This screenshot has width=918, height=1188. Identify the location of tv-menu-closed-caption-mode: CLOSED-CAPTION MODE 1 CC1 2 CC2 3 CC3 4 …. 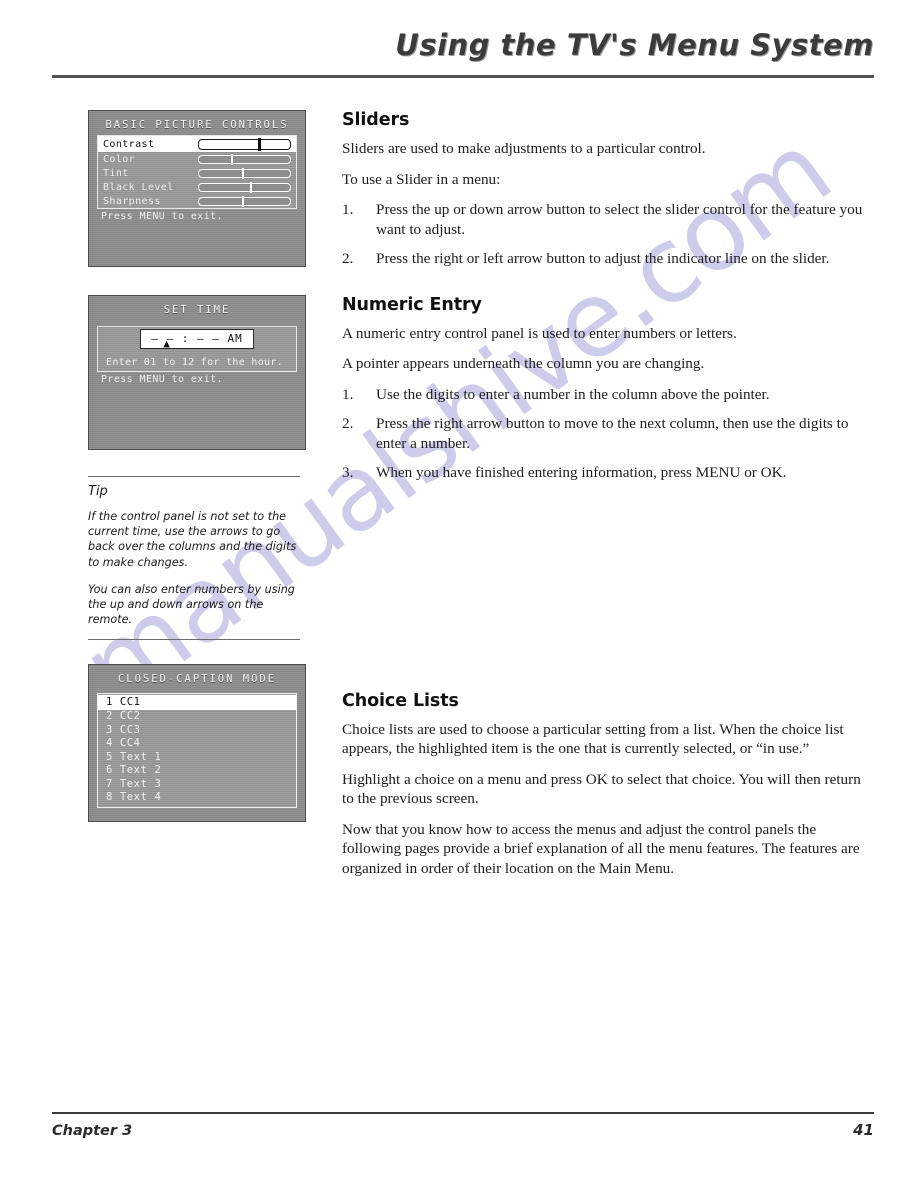
(197, 743).